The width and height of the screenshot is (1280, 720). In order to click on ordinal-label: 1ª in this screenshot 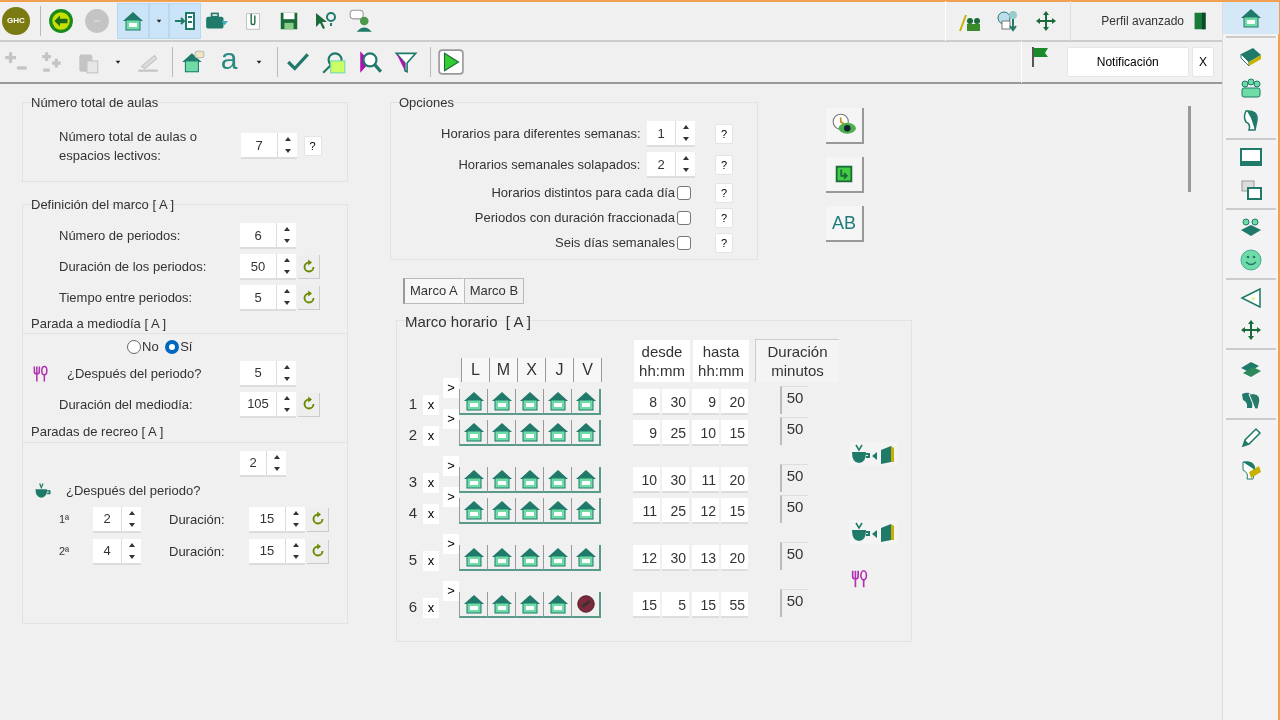, I will do `click(65, 520)`.